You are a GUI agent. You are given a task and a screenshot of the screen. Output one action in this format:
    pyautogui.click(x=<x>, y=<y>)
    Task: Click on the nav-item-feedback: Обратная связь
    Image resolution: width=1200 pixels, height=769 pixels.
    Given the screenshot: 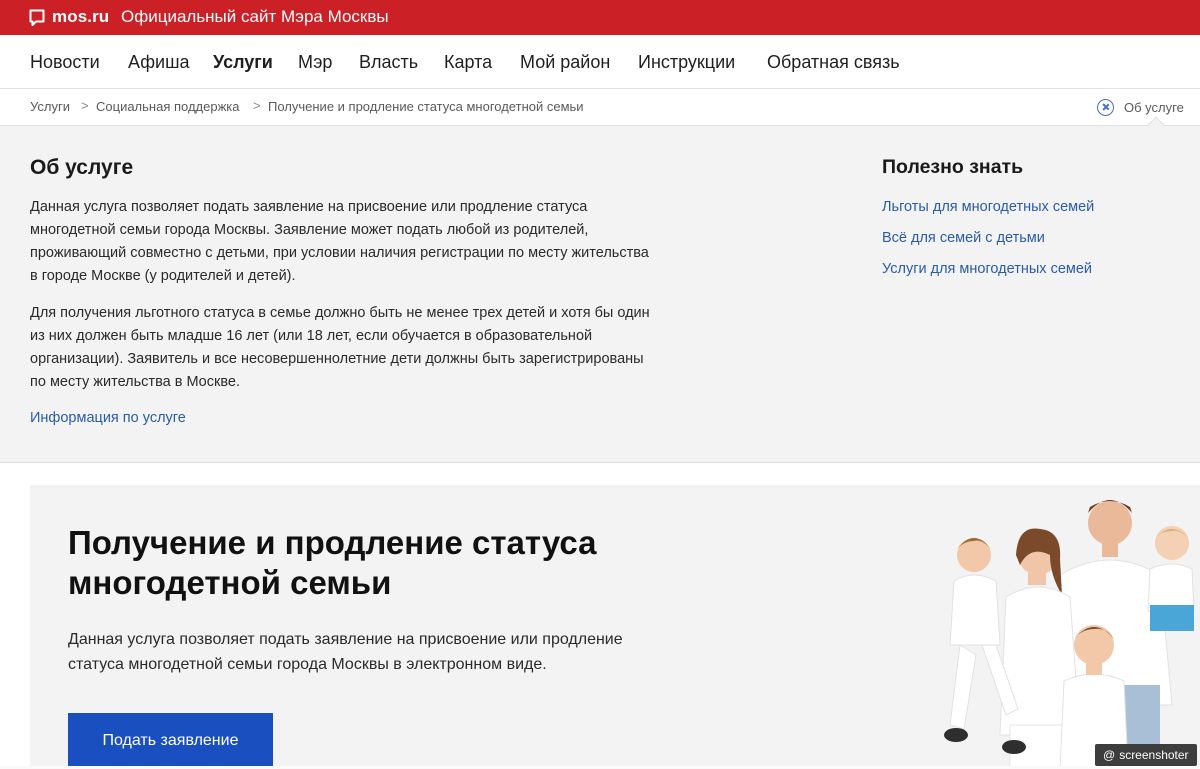 What is the action you would take?
    pyautogui.click(x=833, y=62)
    